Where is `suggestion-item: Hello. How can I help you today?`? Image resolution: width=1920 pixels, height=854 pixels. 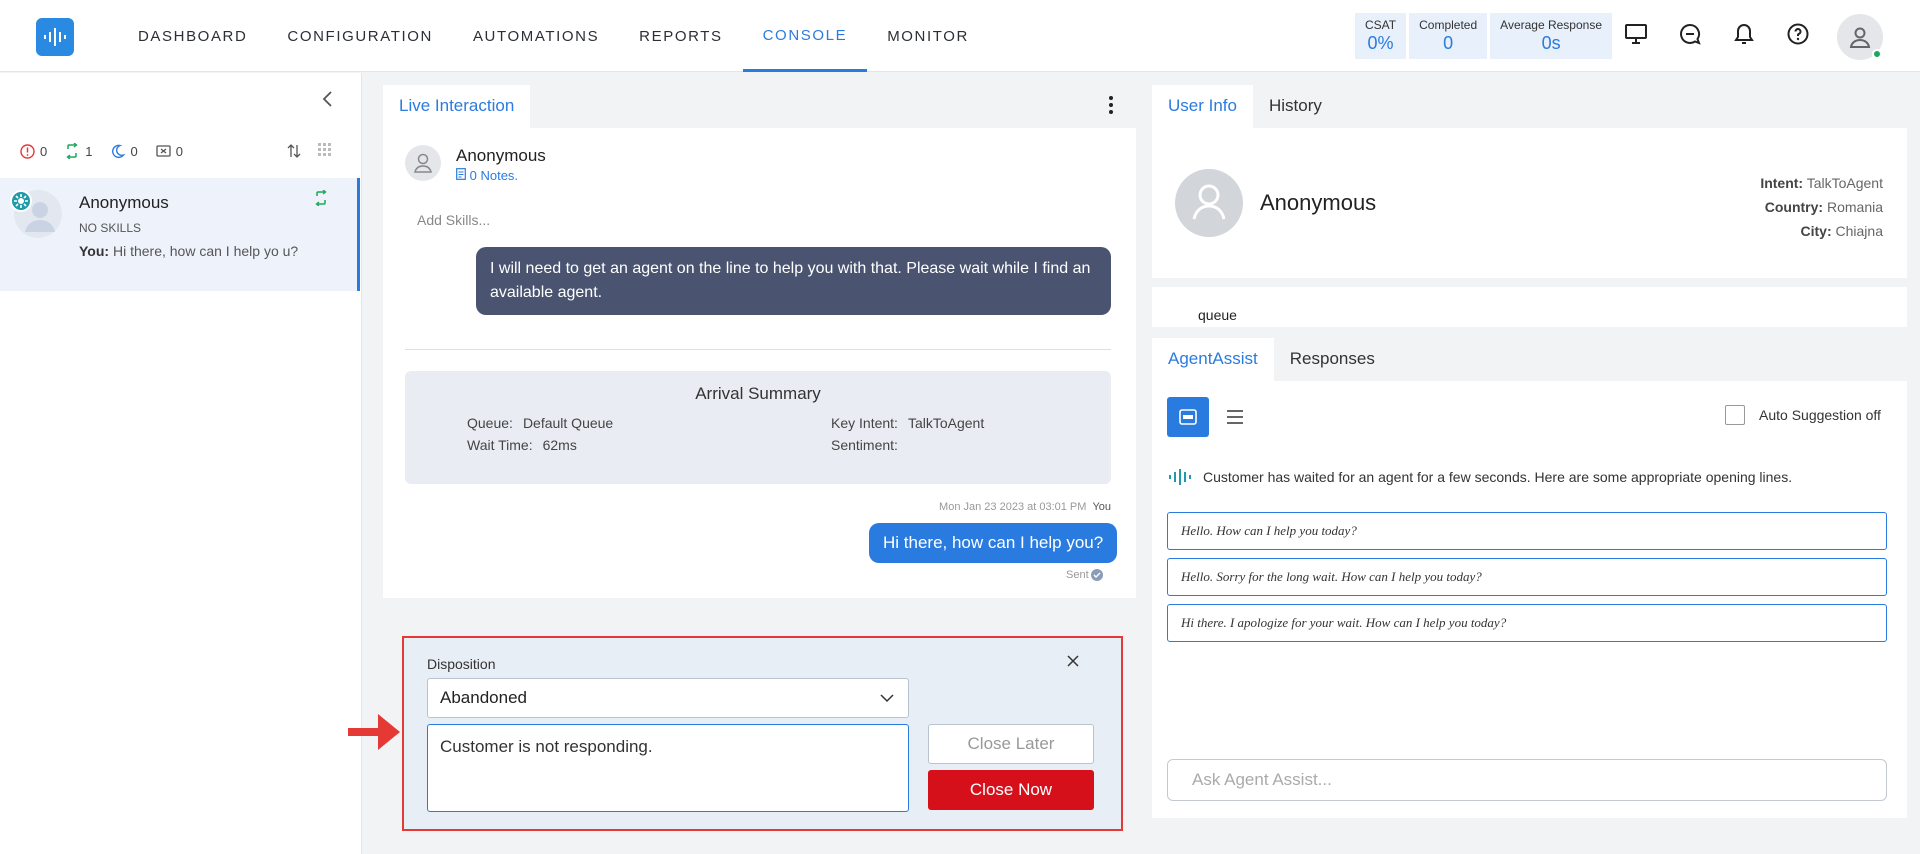
suggestion-item: Hello. How can I help you today? is located at coordinates (1527, 531).